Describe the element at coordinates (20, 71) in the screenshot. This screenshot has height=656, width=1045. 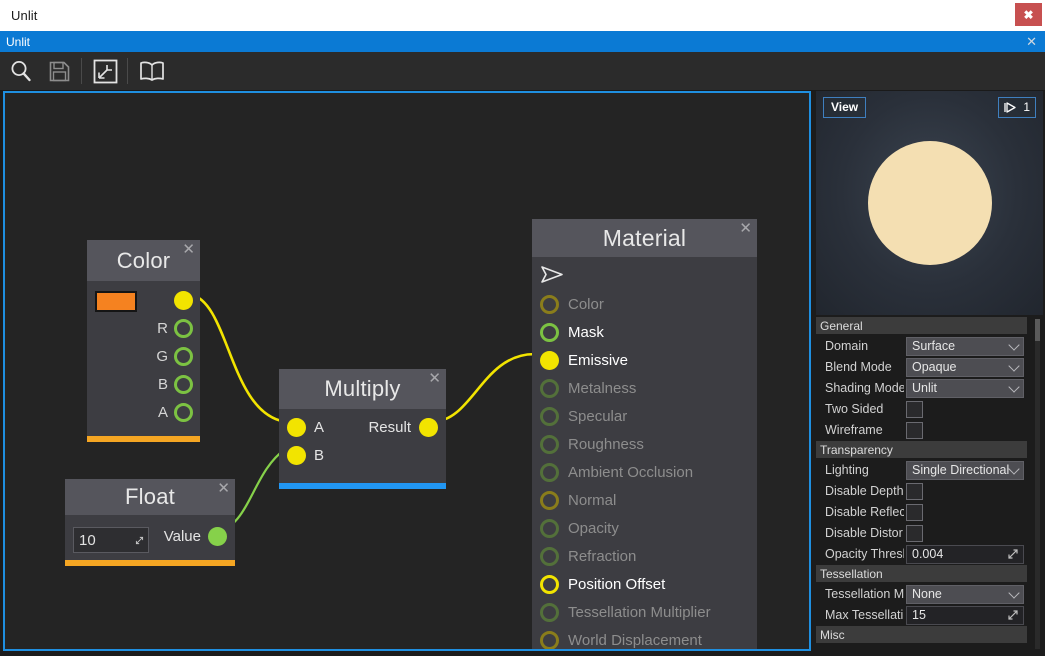
I see `search-button` at that location.